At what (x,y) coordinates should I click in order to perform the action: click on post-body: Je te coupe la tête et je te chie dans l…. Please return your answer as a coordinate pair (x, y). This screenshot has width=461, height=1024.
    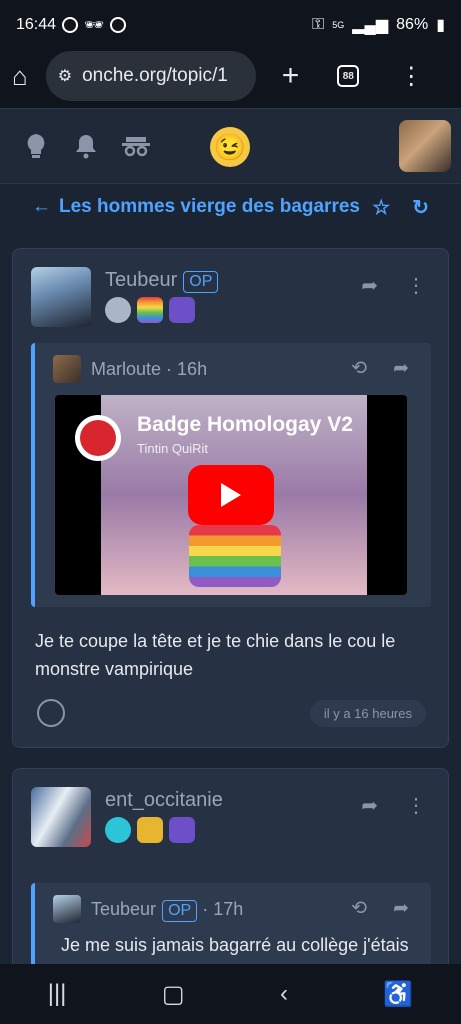
    Looking at the image, I should click on (215, 655).